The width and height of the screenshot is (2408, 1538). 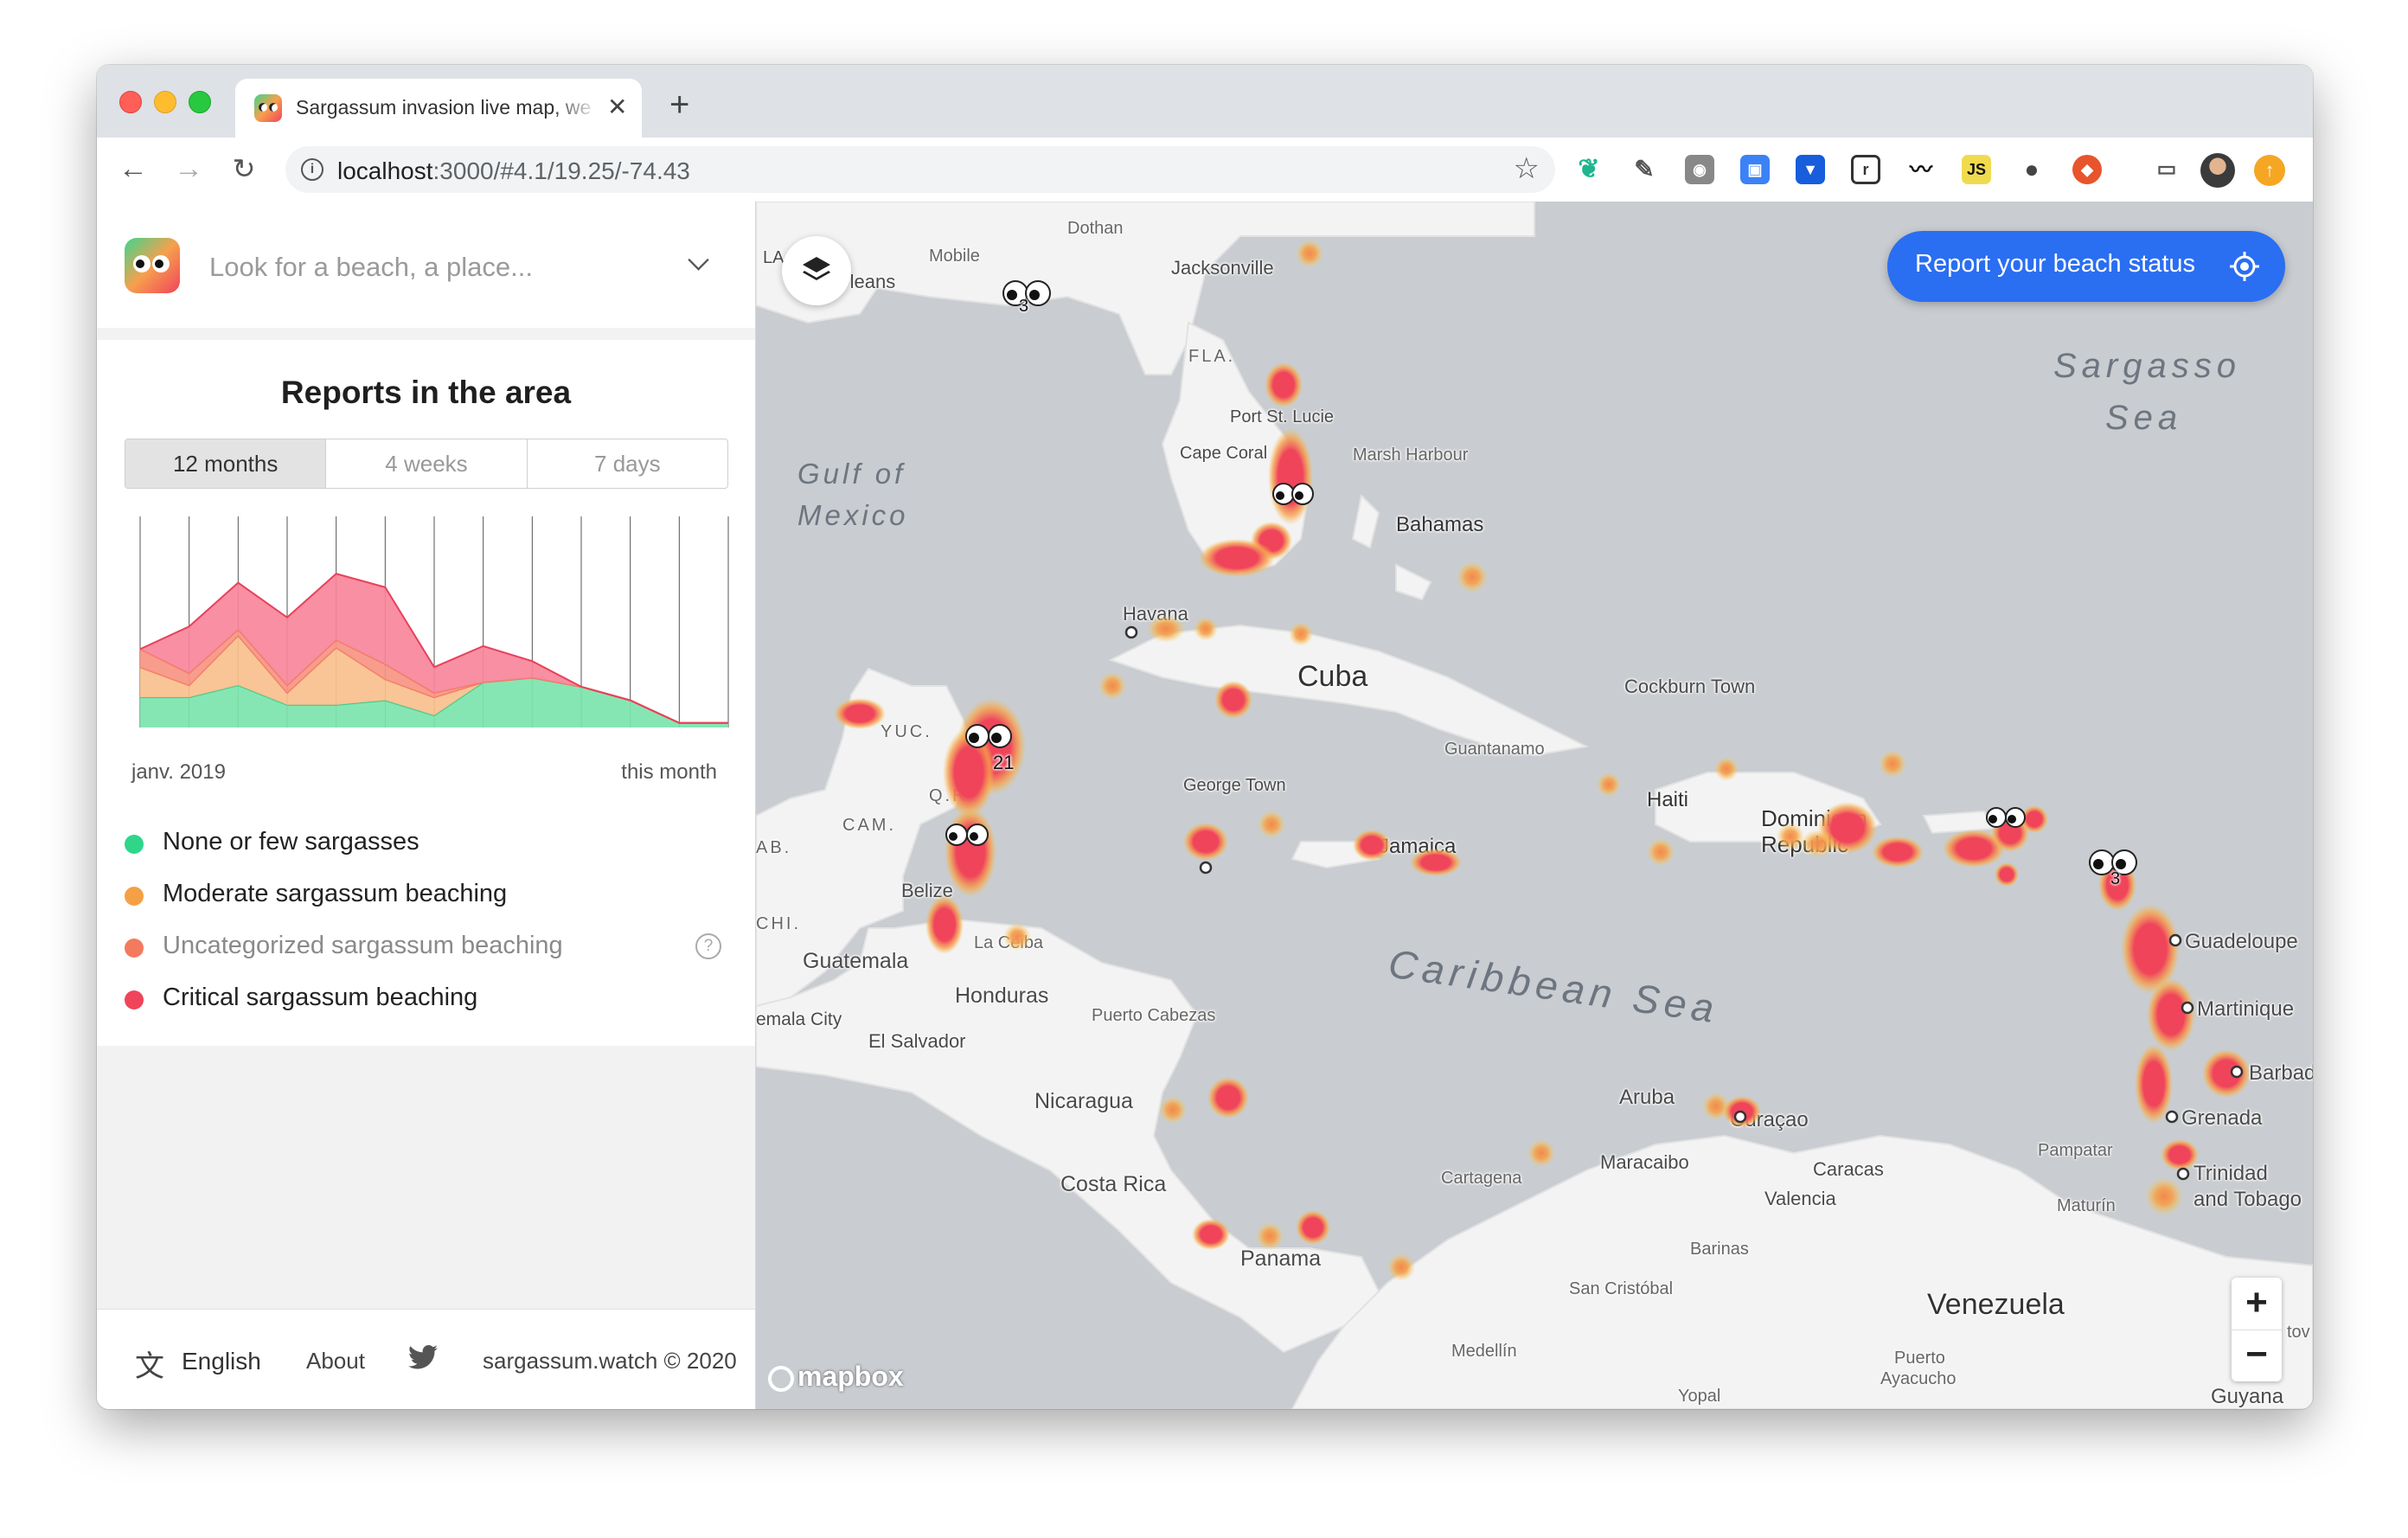 What do you see at coordinates (2269, 170) in the screenshot?
I see `update-icon: ↑` at bounding box center [2269, 170].